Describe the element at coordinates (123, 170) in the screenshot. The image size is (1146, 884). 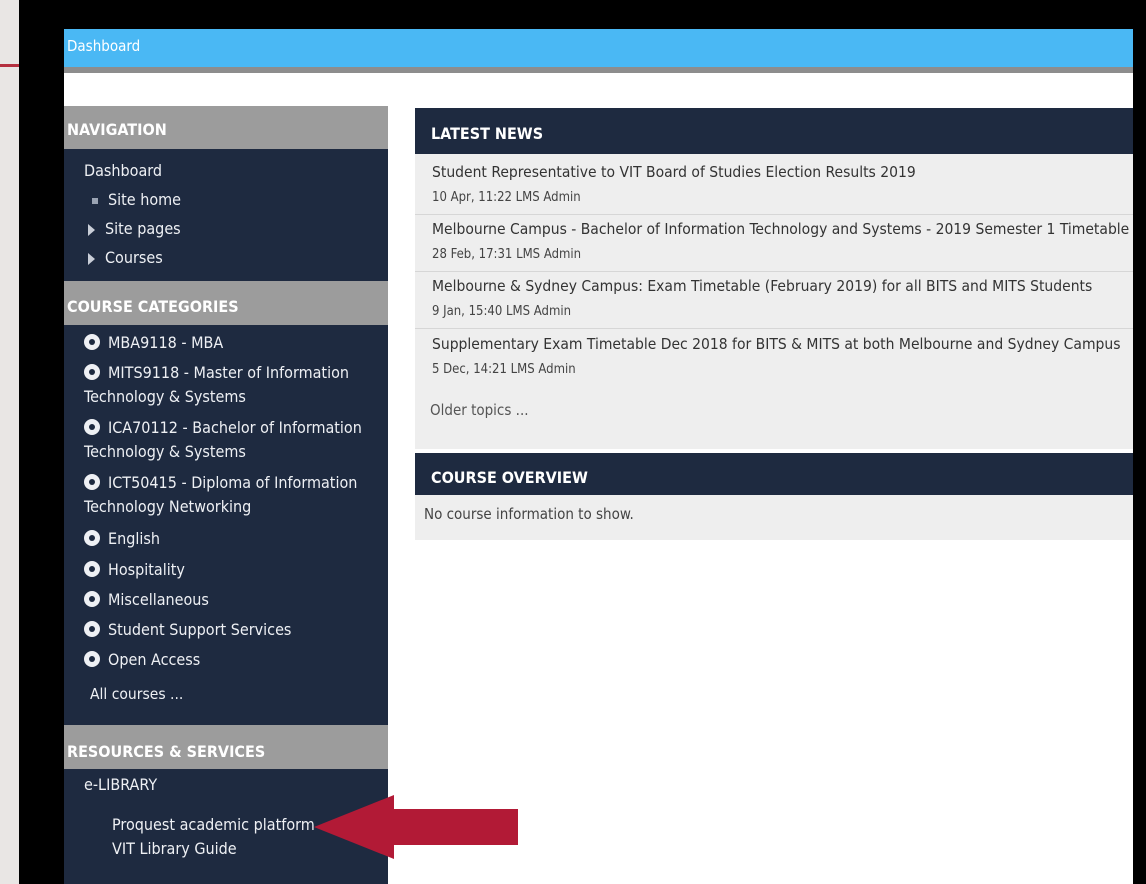
I see `nav-dashboard-link: Dashboard` at that location.